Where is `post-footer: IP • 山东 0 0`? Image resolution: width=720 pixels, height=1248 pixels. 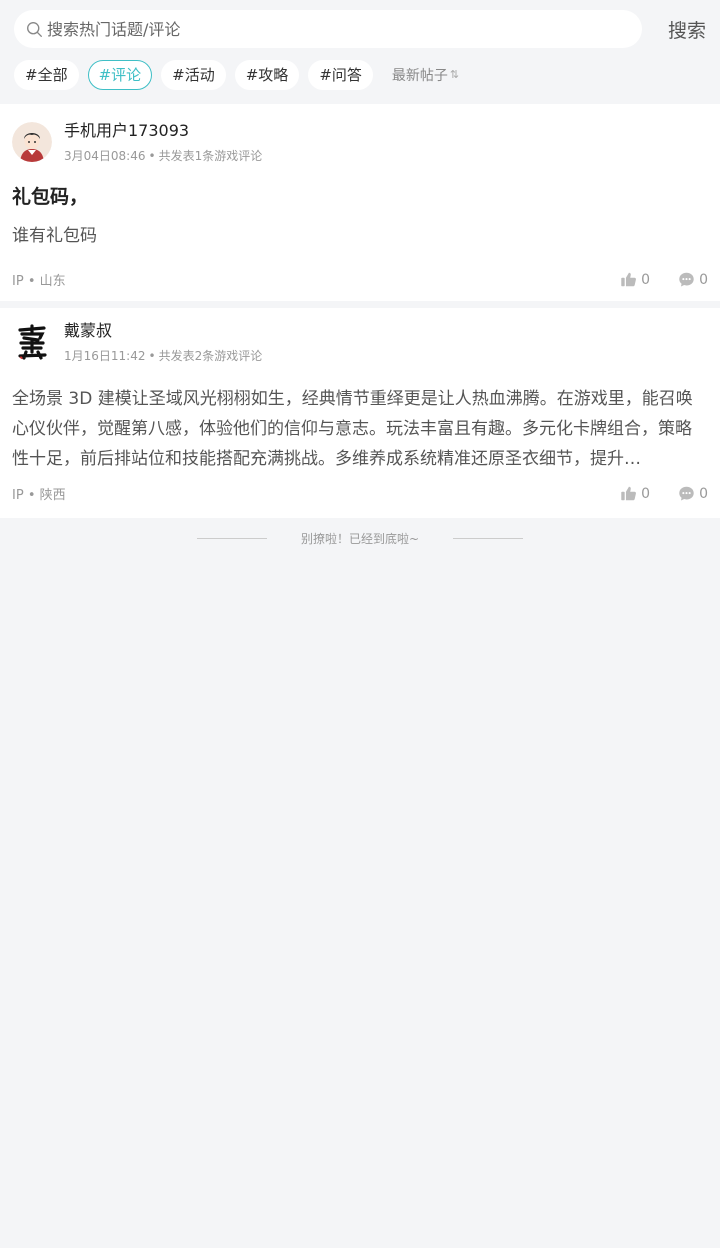 post-footer: IP • 山东 0 0 is located at coordinates (360, 280).